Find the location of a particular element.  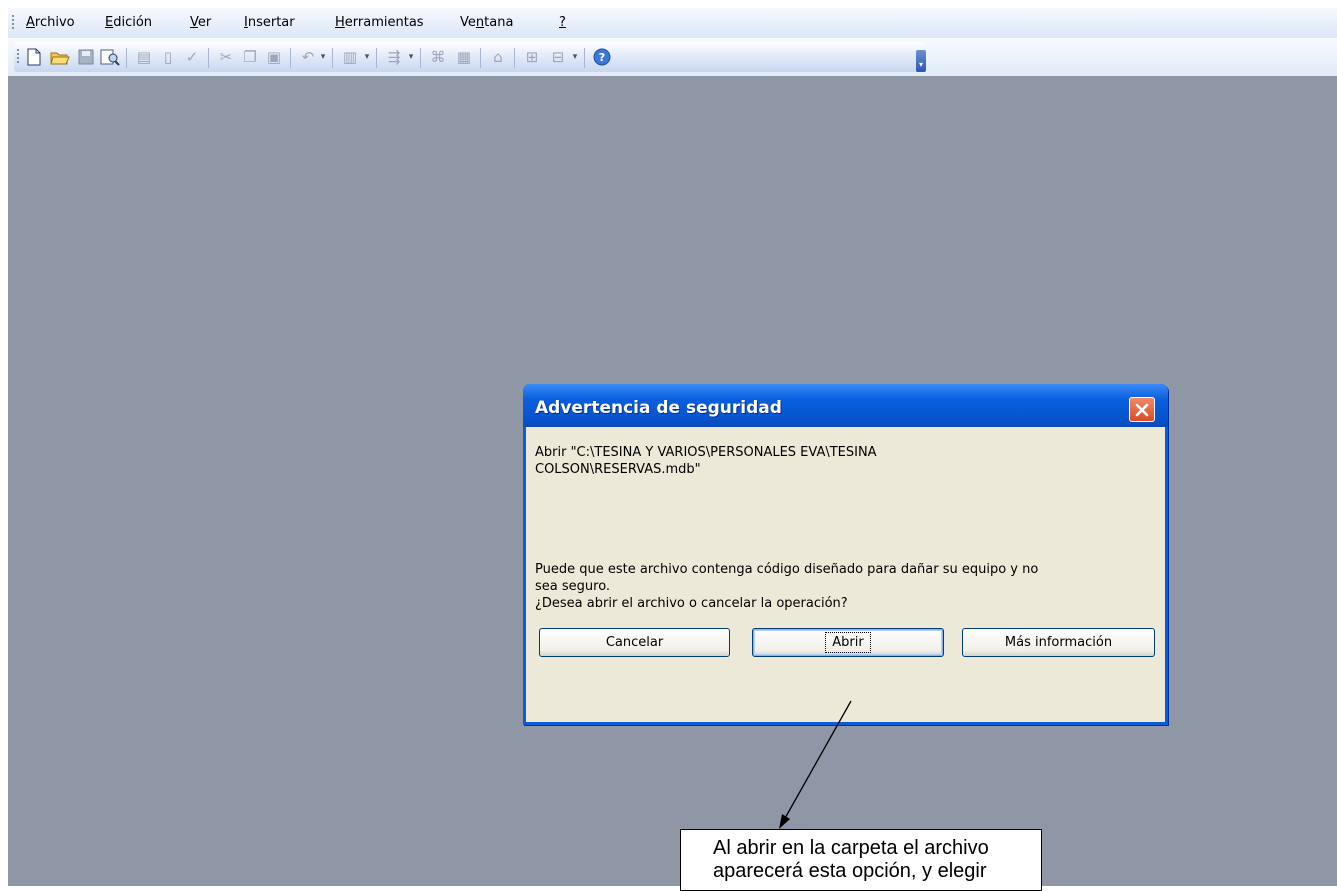

menu-ventana-pre: Ve is located at coordinates (468, 22).